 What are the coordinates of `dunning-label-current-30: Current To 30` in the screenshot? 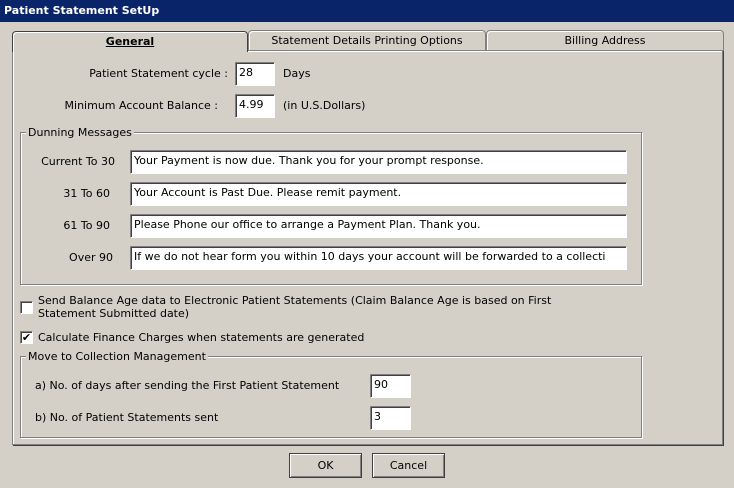 It's located at (78, 161).